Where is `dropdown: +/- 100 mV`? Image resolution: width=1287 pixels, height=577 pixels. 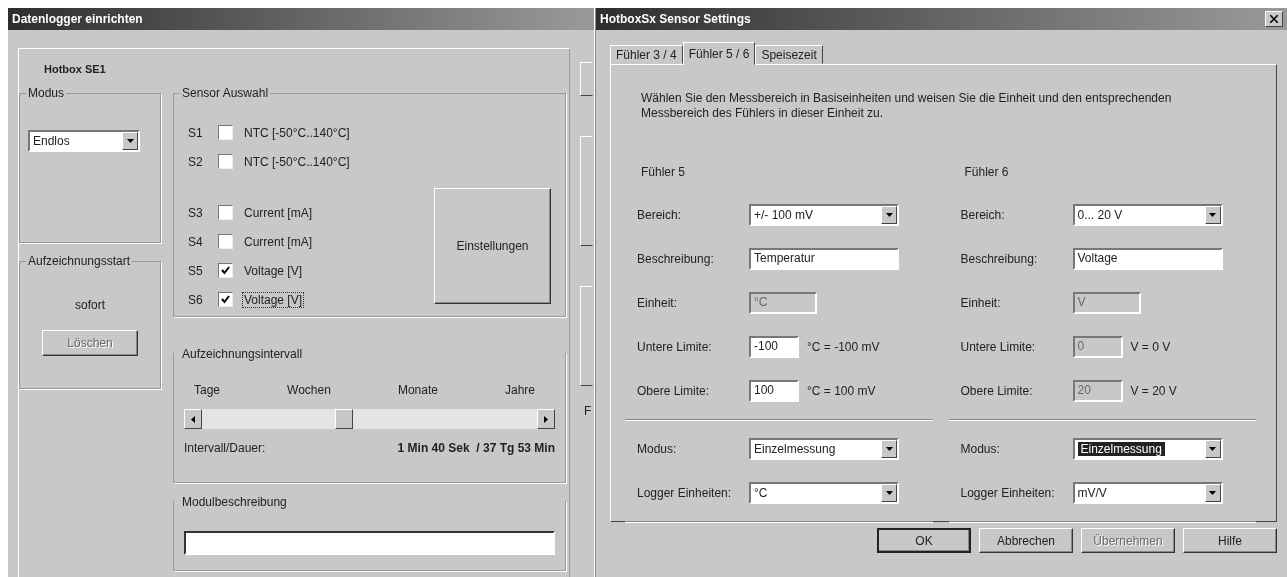
dropdown: +/- 100 mV is located at coordinates (824, 215).